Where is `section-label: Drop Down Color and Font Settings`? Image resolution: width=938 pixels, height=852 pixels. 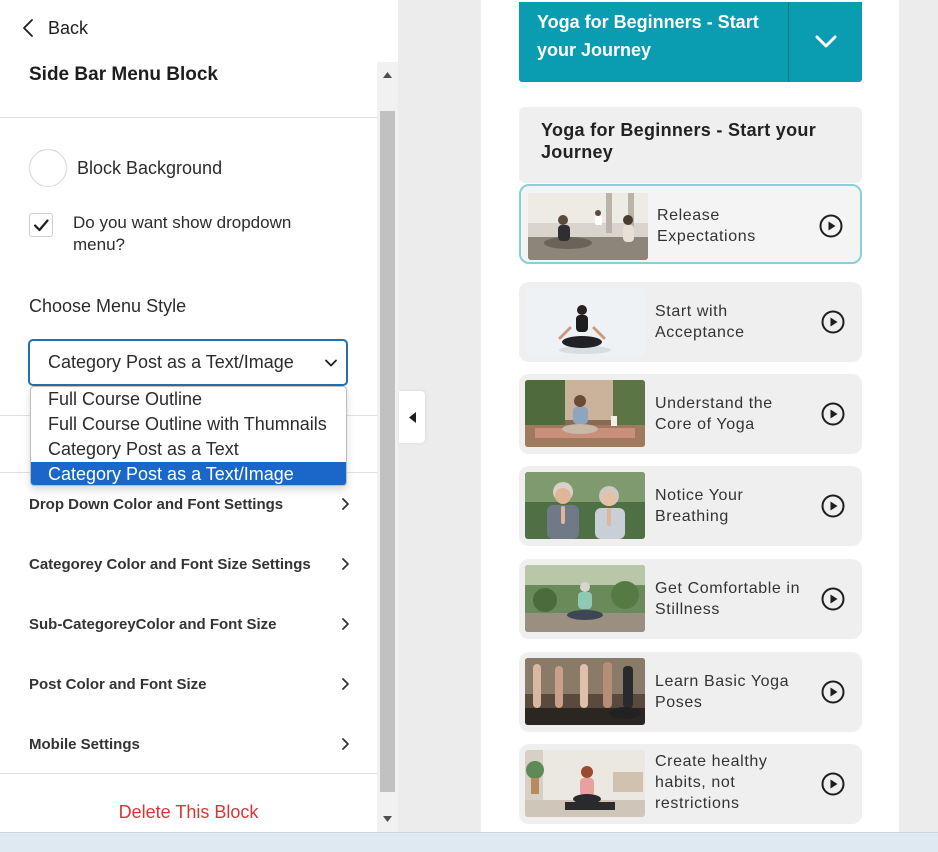
section-label: Drop Down Color and Font Settings is located at coordinates (156, 504).